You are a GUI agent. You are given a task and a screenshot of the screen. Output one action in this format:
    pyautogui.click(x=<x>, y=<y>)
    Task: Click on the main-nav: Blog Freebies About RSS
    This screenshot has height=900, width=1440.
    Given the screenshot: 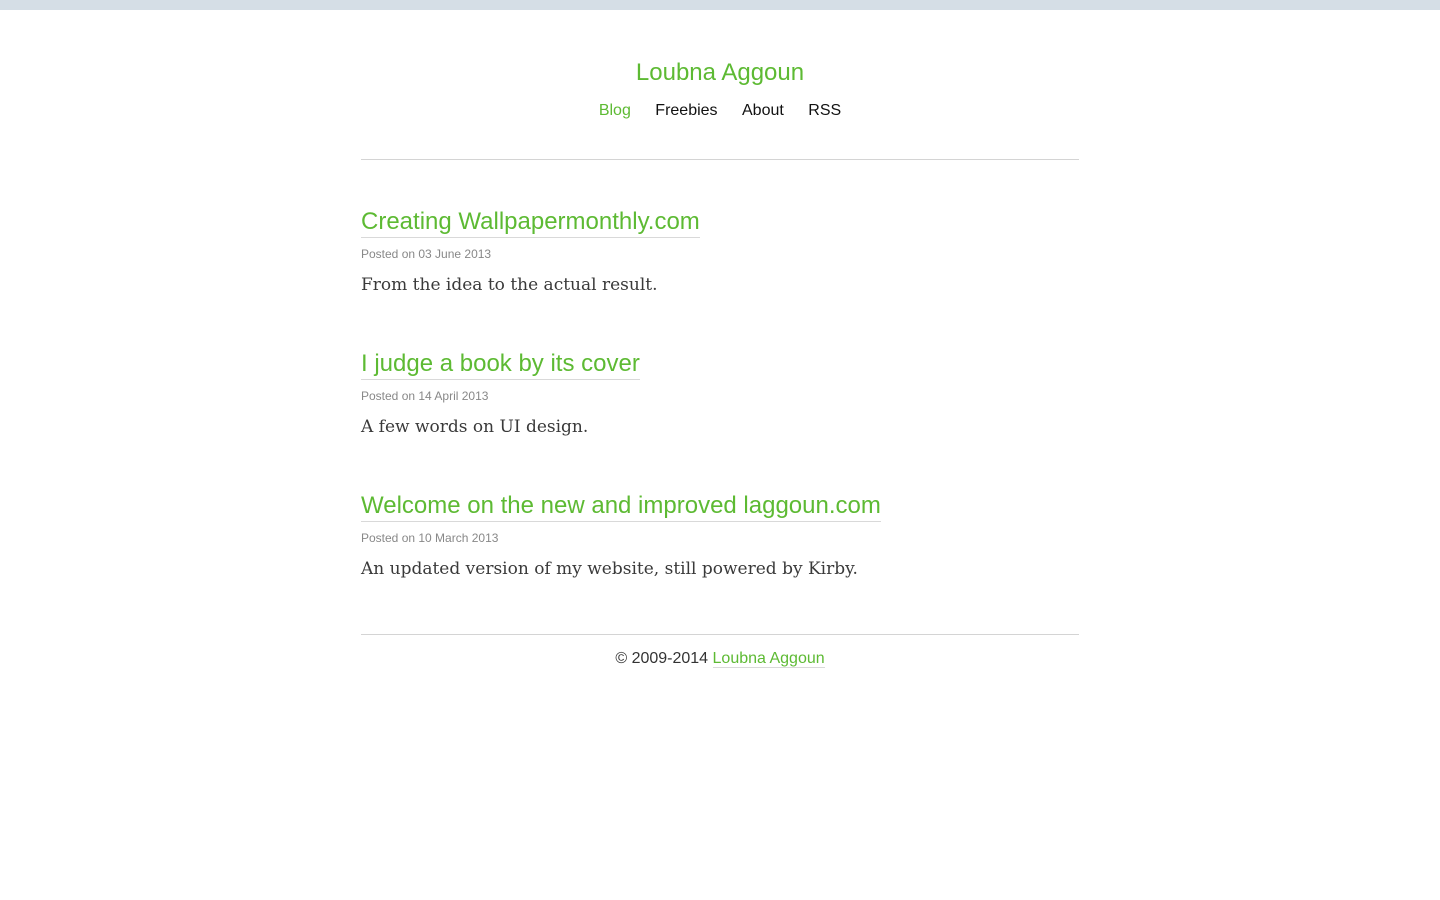 What is the action you would take?
    pyautogui.click(x=720, y=111)
    